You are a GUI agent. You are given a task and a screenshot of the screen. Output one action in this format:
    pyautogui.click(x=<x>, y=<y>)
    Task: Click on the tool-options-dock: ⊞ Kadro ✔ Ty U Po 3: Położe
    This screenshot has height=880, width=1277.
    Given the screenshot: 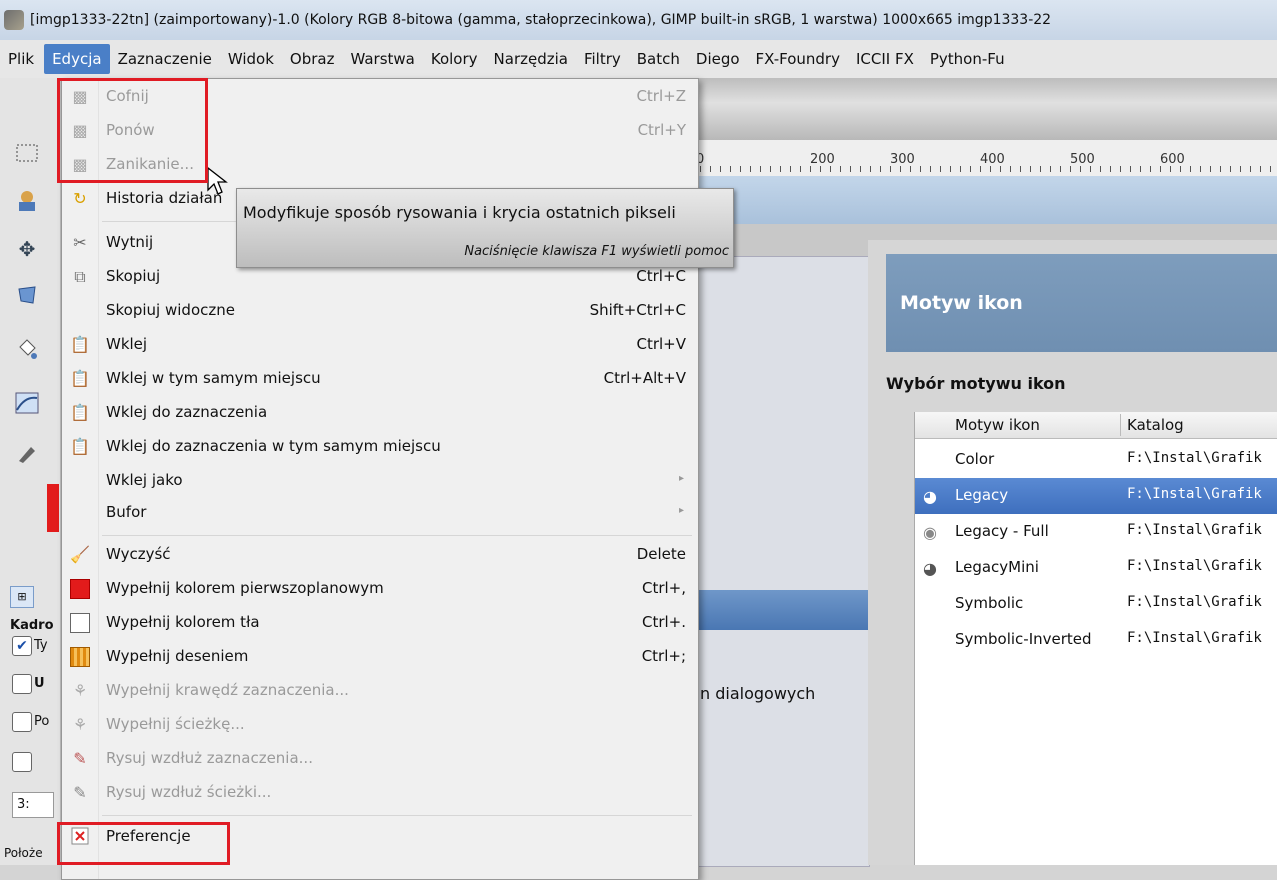 What is the action you would take?
    pyautogui.click(x=30, y=722)
    